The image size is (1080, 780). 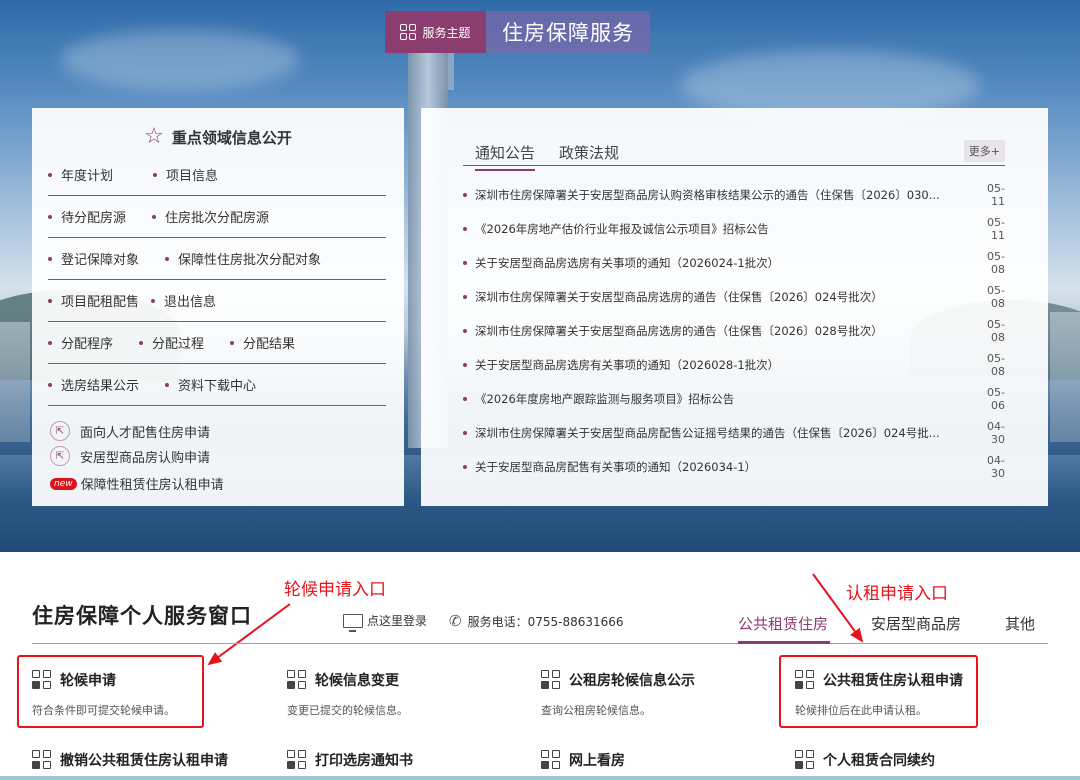 I want to click on card-title: 网上看房, so click(x=597, y=761).